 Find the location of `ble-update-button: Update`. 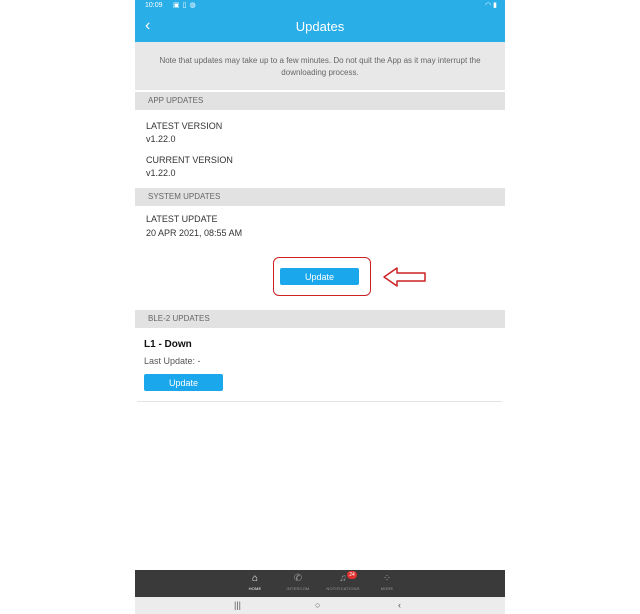

ble-update-button: Update is located at coordinates (183, 382).